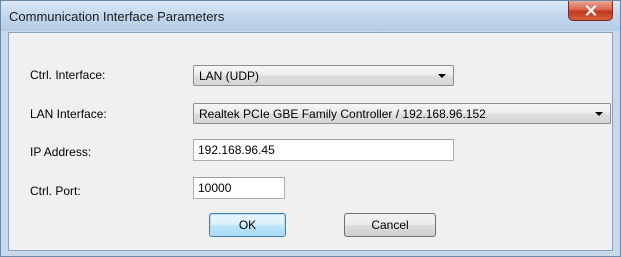 The width and height of the screenshot is (621, 257). I want to click on ctrl-interface-dropdown: LAN (UDP), so click(323, 75).